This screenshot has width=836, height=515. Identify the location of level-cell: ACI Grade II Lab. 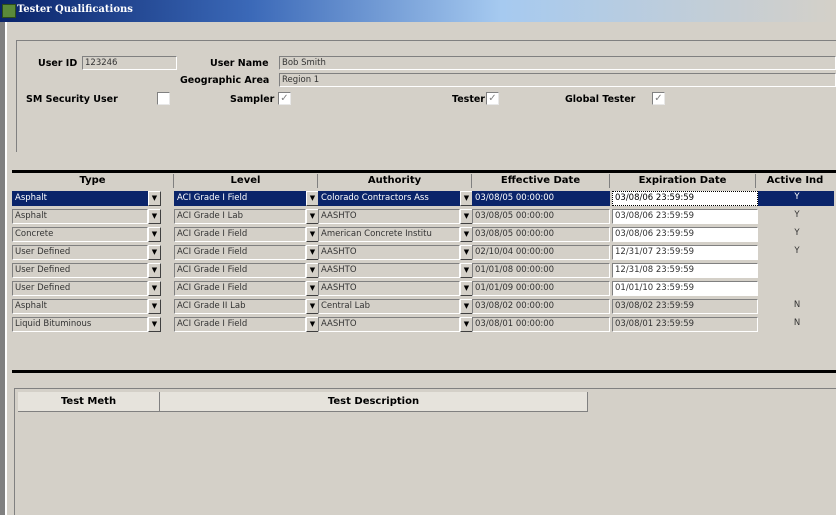
(240, 306).